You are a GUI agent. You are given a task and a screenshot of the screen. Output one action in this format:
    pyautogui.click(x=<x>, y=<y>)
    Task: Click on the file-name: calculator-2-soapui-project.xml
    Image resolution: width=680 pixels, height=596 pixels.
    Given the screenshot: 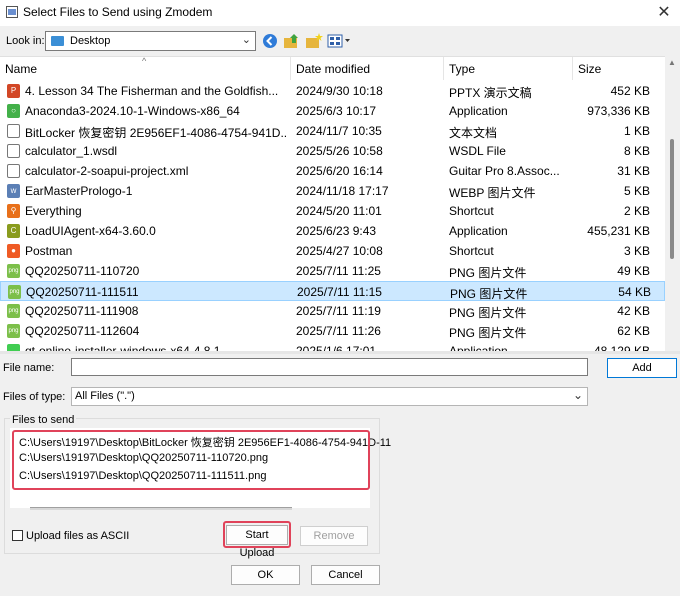 What is the action you would take?
    pyautogui.click(x=107, y=171)
    